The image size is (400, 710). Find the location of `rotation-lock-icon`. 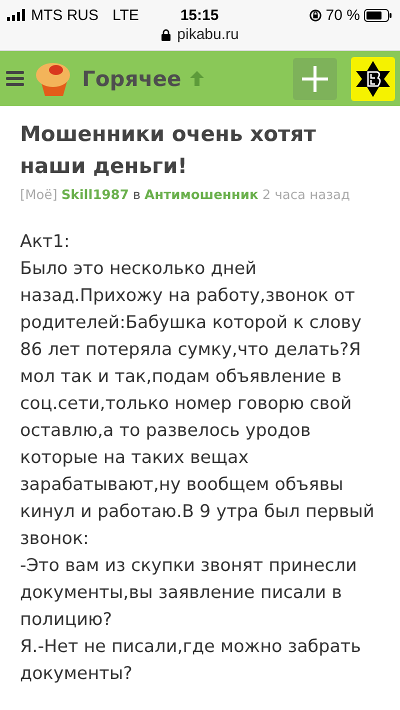

rotation-lock-icon is located at coordinates (315, 15).